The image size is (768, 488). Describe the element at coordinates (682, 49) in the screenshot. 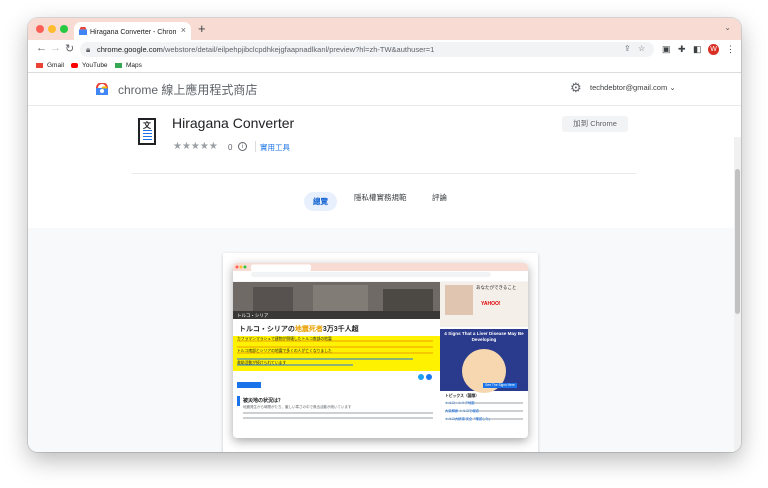

I see `extensions-puzzle-icon: ✚` at that location.